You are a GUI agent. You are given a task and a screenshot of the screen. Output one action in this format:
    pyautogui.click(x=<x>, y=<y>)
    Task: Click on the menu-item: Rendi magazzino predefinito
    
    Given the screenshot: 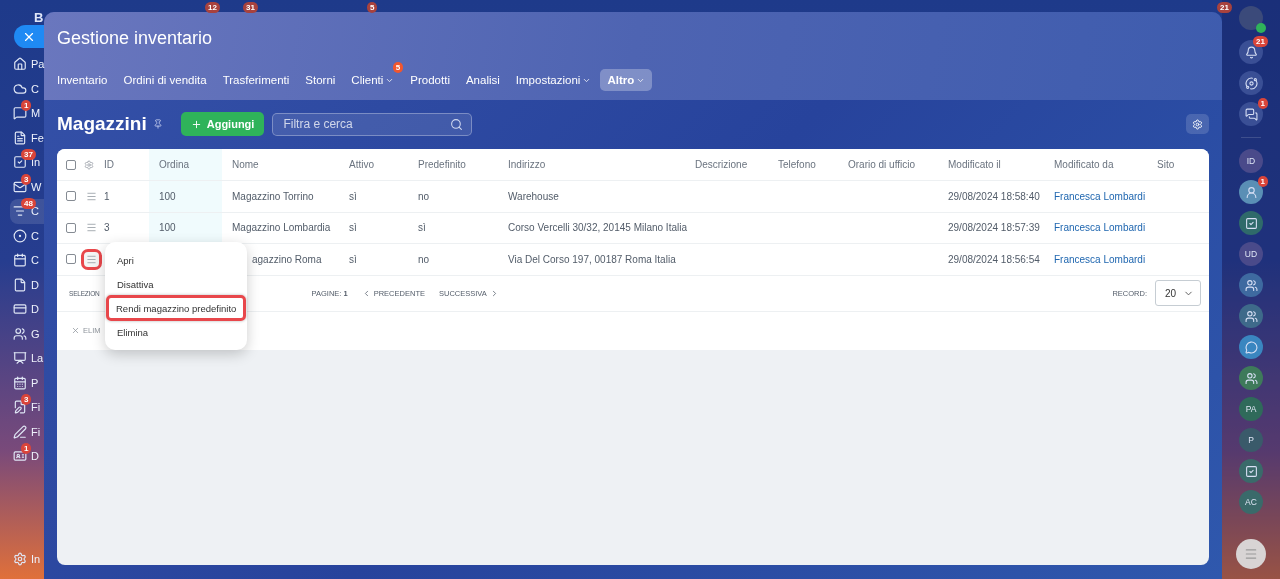 What is the action you would take?
    pyautogui.click(x=176, y=308)
    